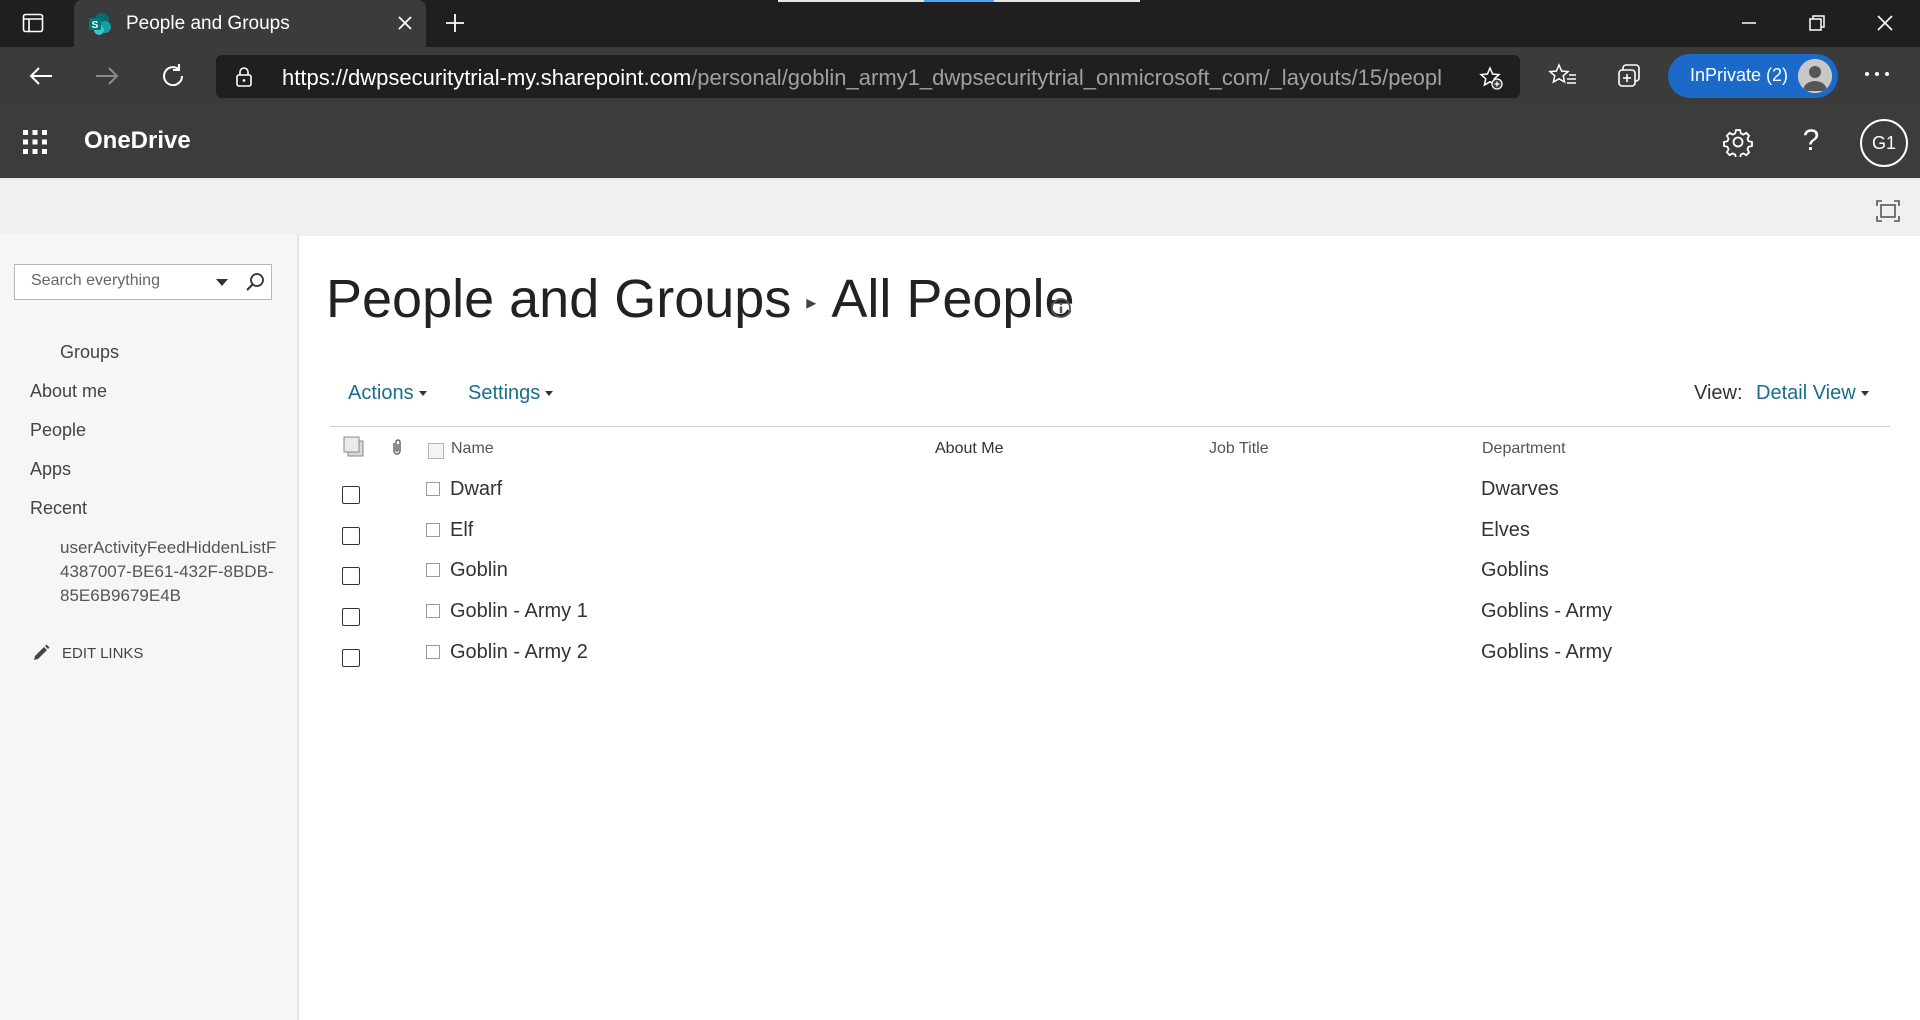  Describe the element at coordinates (208, 23) in the screenshot. I see `tab-title: People and Groups` at that location.